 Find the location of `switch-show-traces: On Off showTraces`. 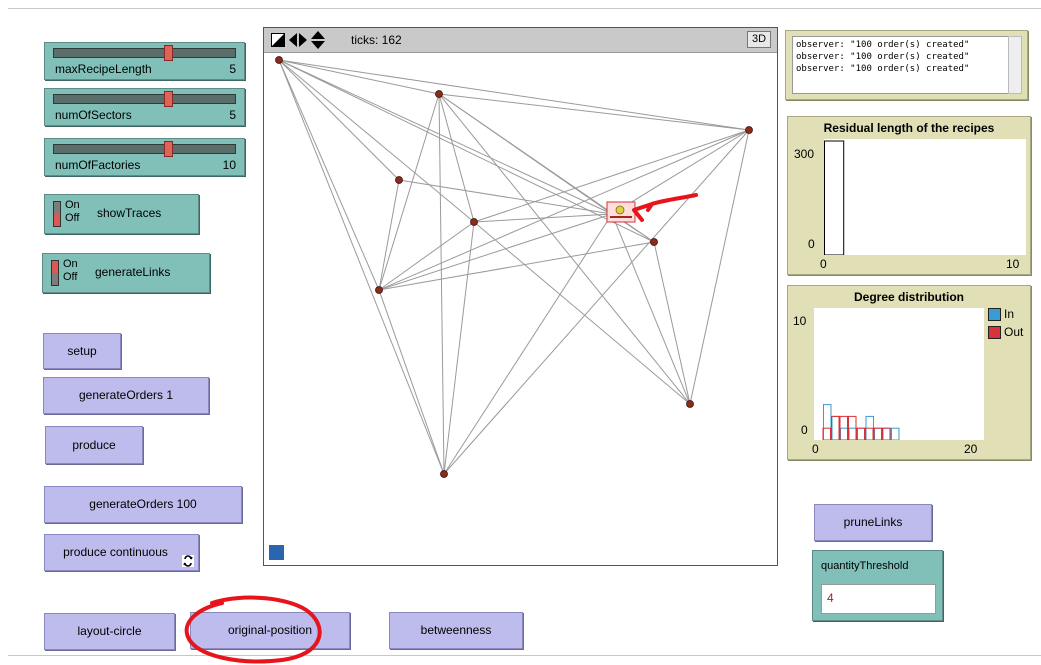

switch-show-traces: On Off showTraces is located at coordinates (121, 214).